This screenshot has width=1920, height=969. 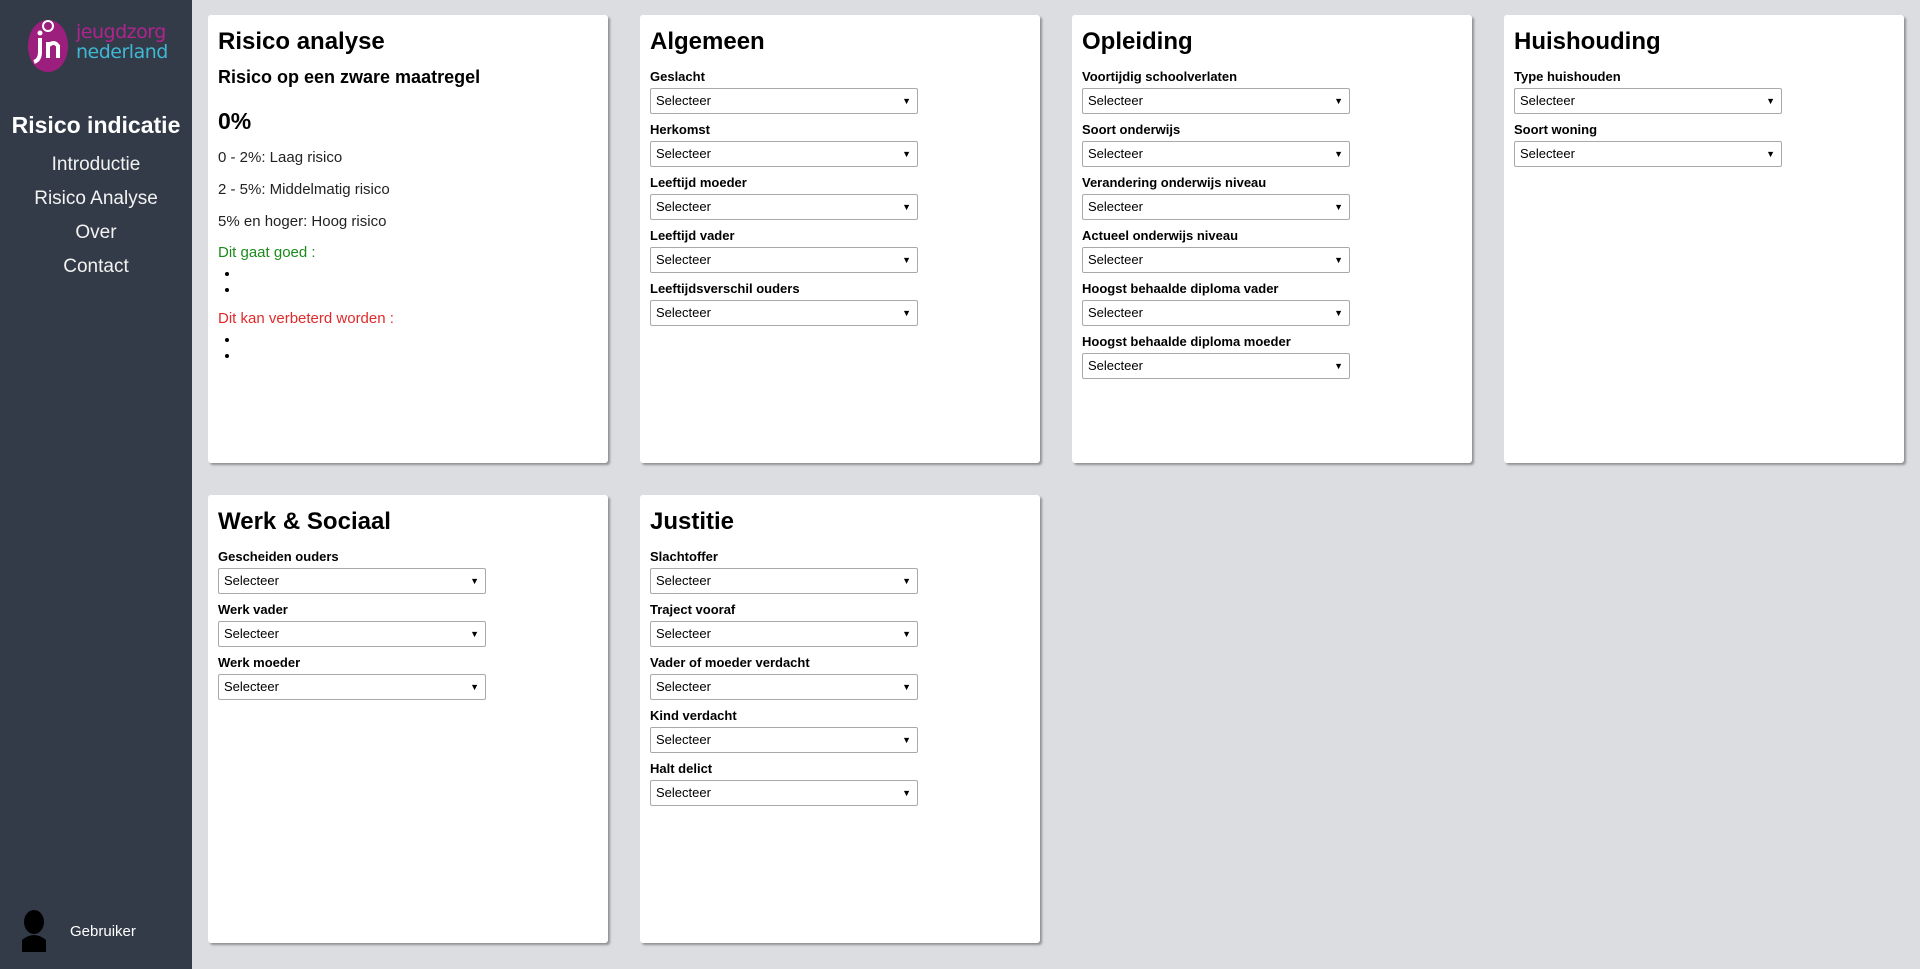 I want to click on card-title: Werk & Sociaal, so click(x=304, y=521).